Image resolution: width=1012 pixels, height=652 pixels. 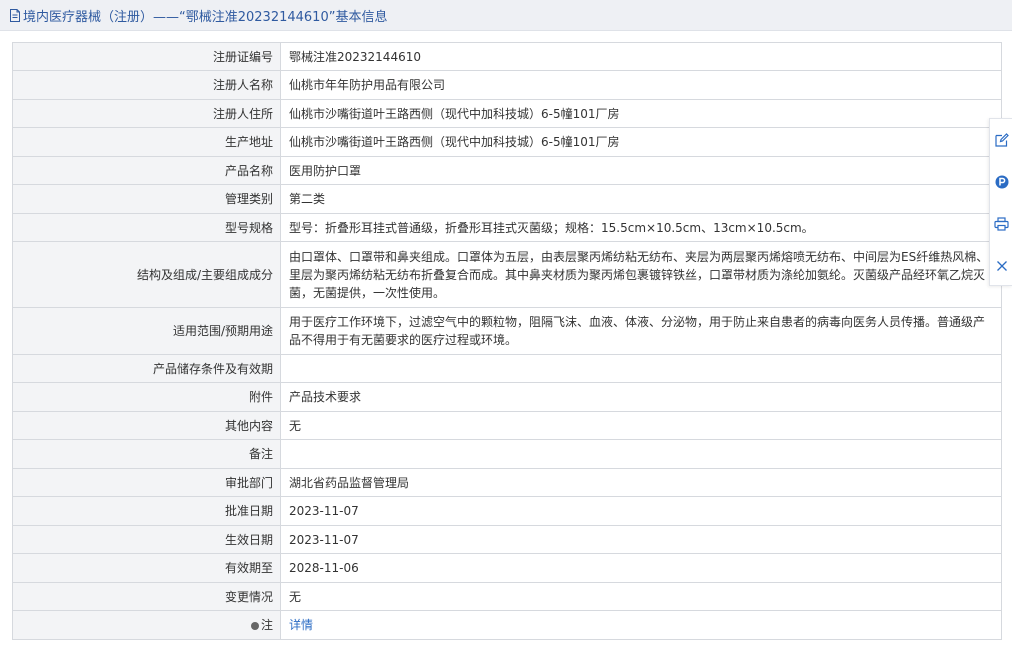 I want to click on row-label: 注册证编号, so click(x=146, y=56).